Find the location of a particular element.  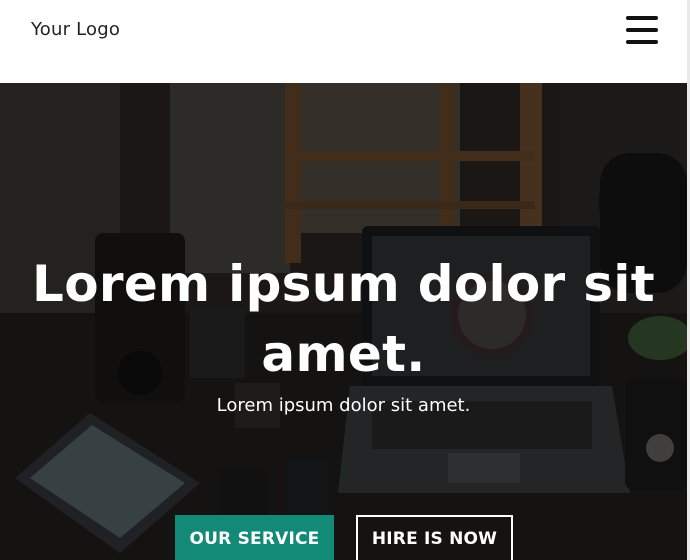

hire-now-button: HIRE IS NOW is located at coordinates (434, 537).